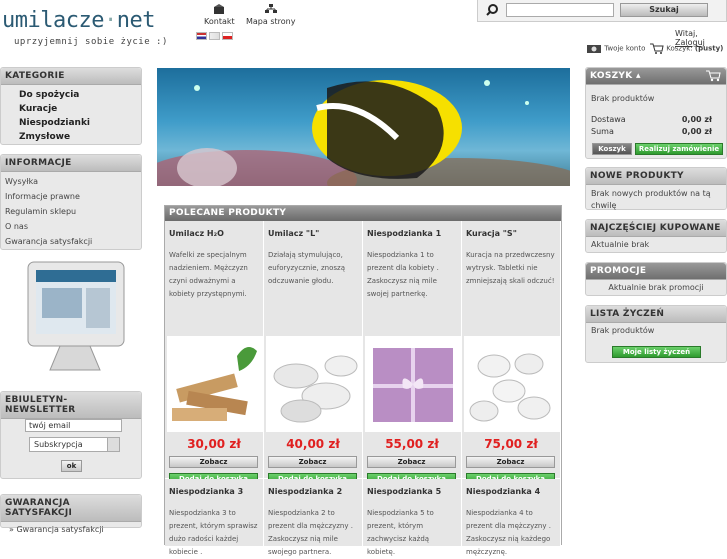 This screenshot has height=559, width=727. I want to click on category-item: Niespodzianki, so click(71, 123).